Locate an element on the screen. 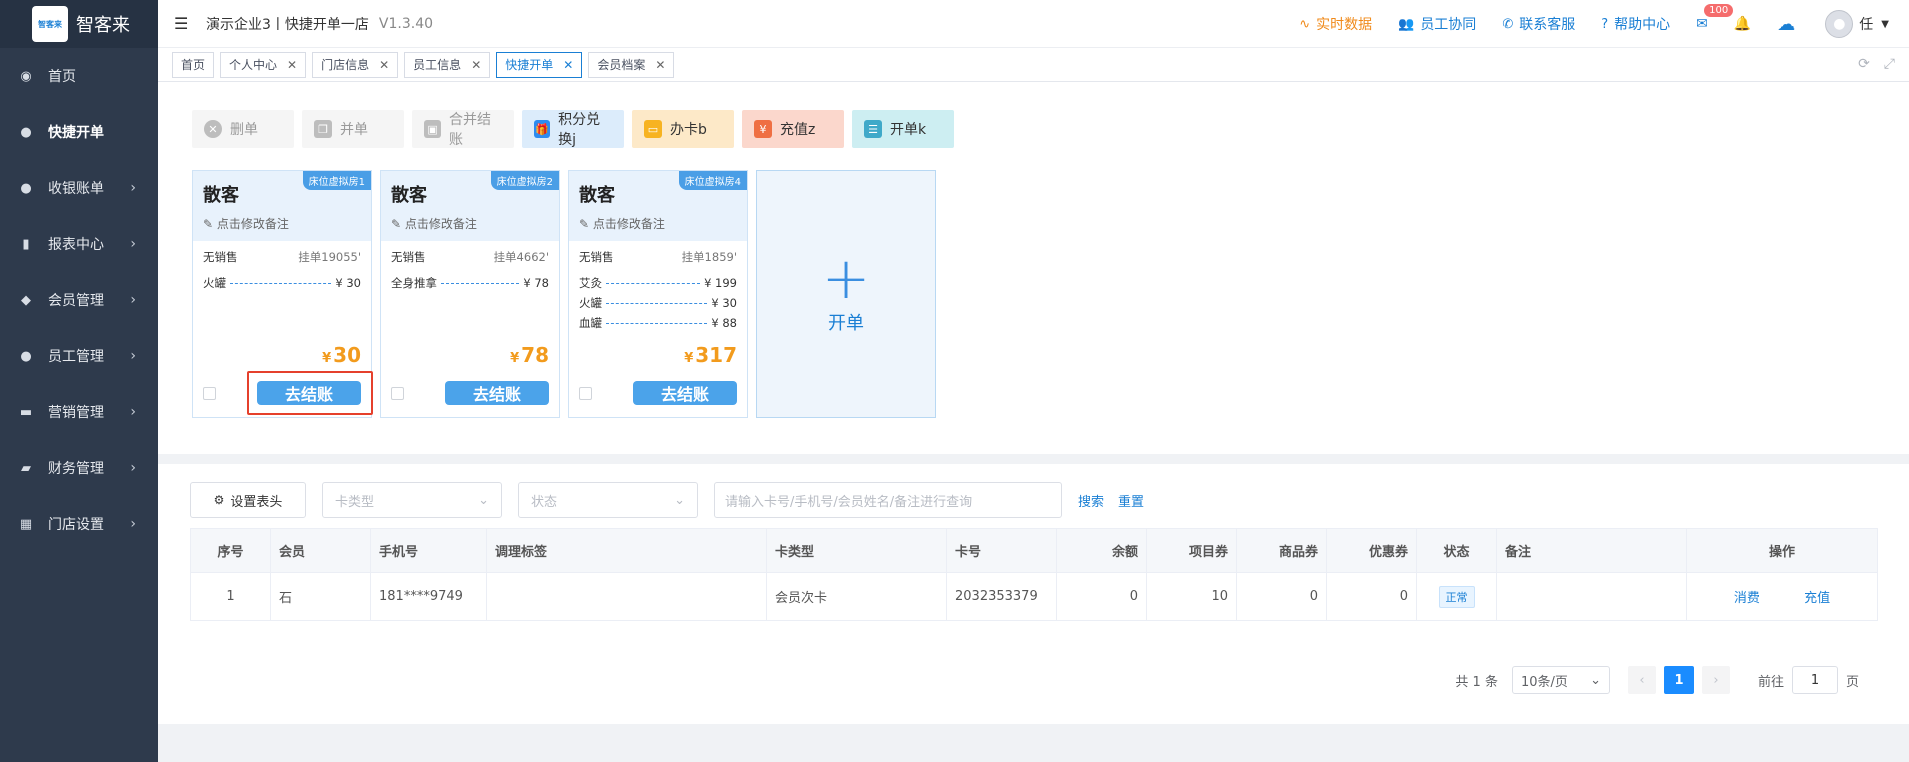  tab-quick-order: 快捷开单 ✕ is located at coordinates (539, 64).